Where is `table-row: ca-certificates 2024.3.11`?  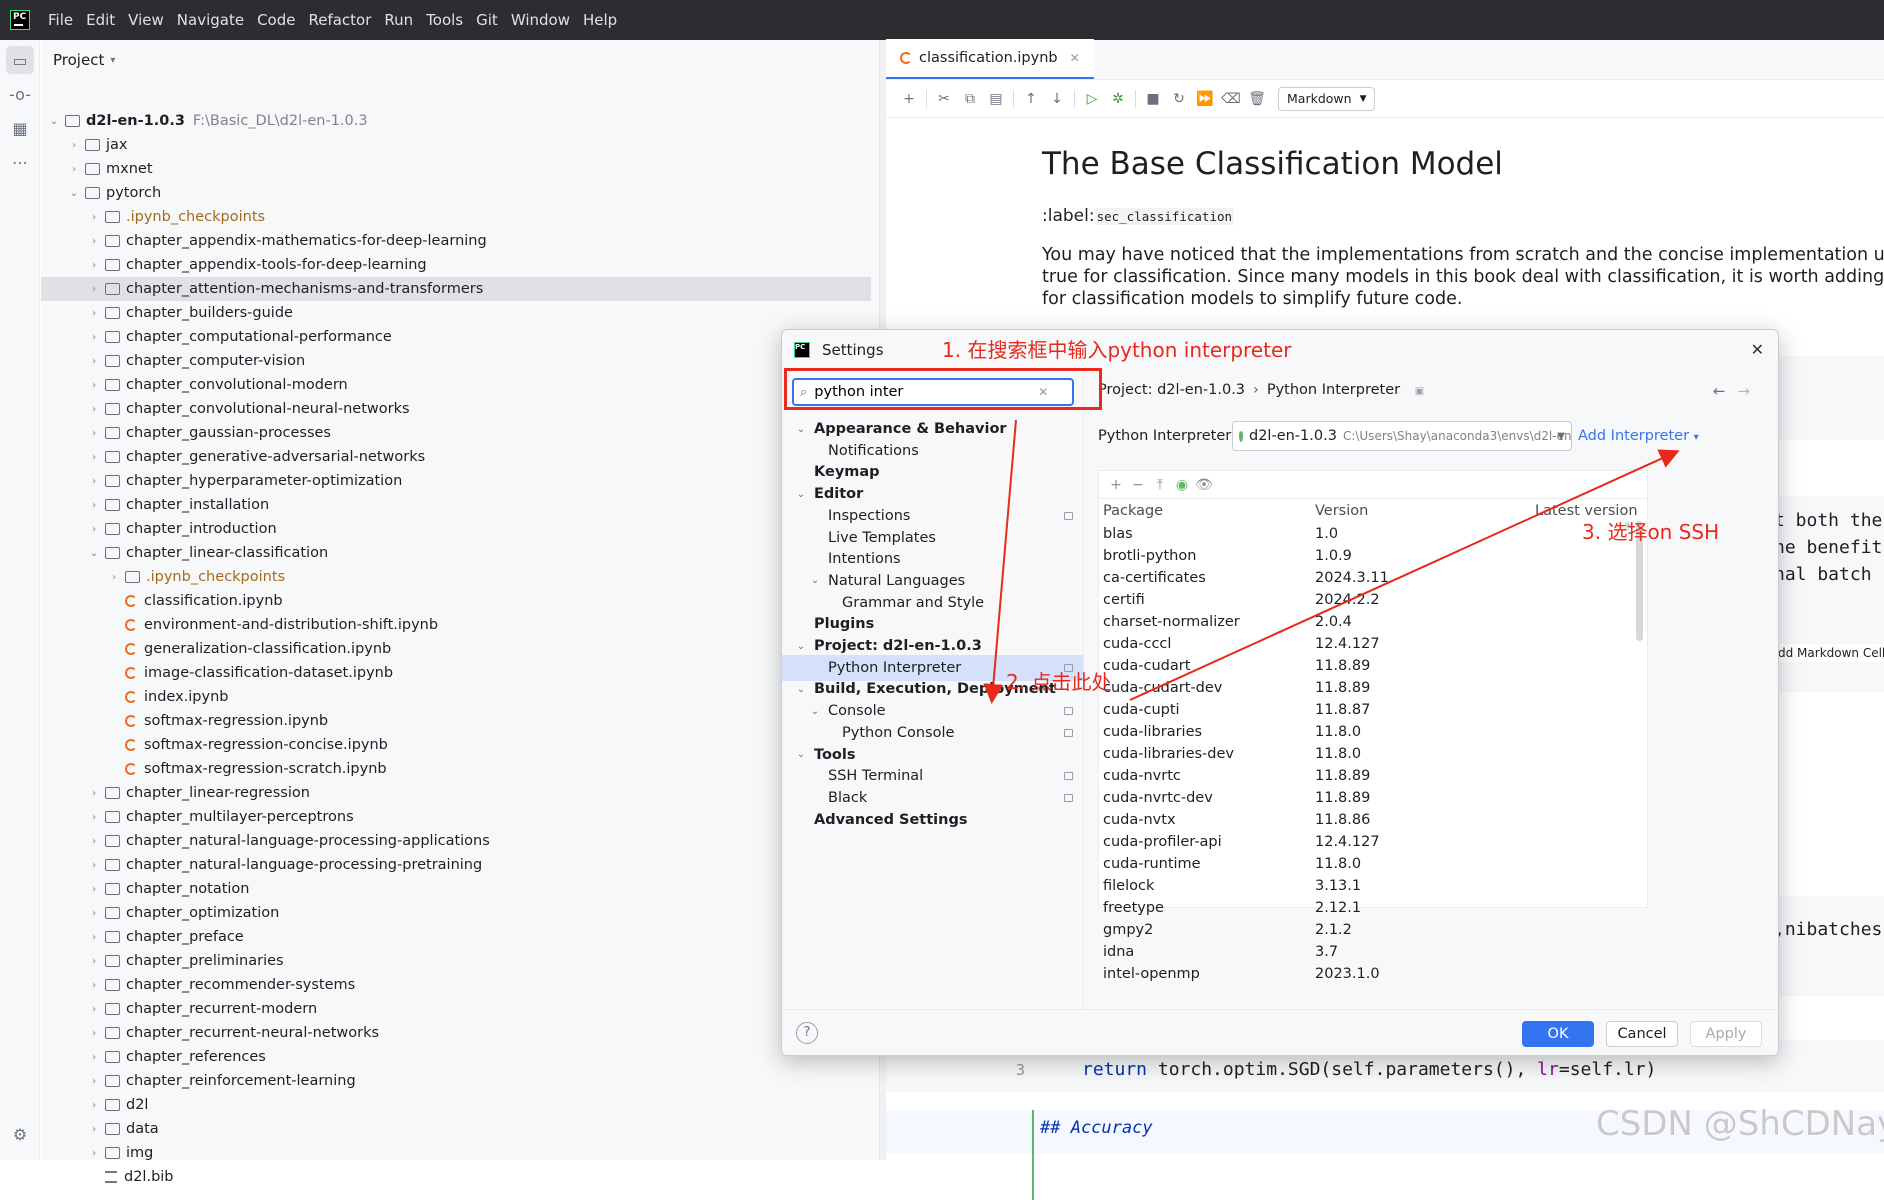
table-row: ca-certificates 2024.3.11 is located at coordinates (1374, 578).